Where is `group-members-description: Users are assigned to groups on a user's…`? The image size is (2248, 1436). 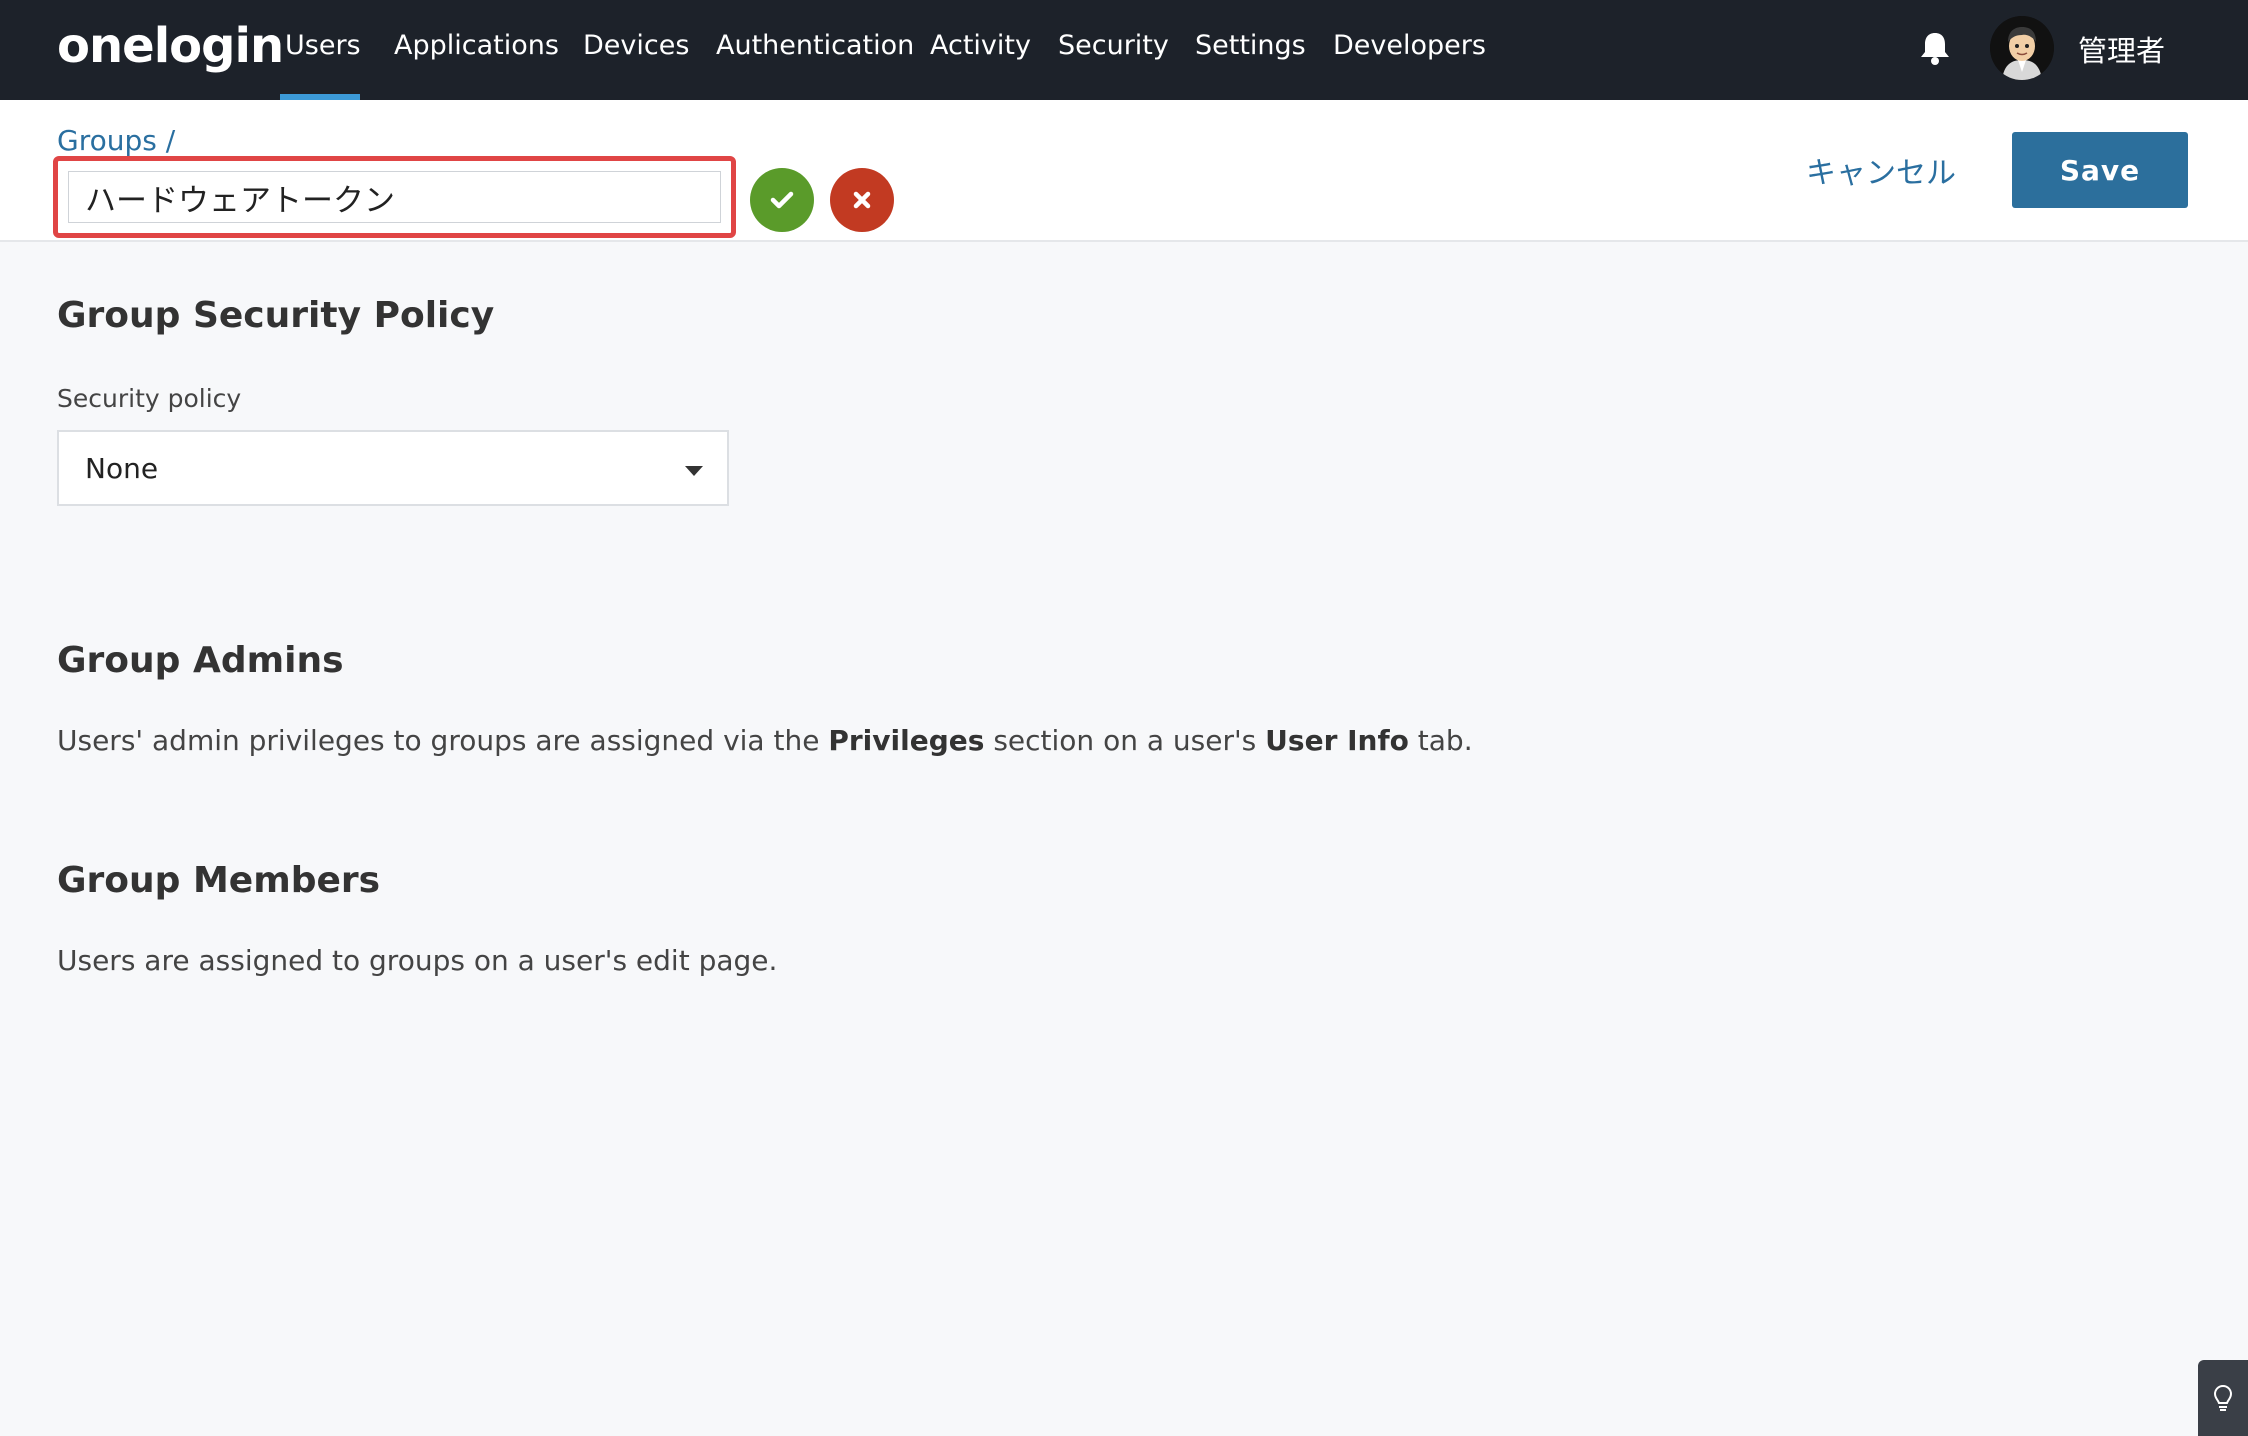 group-members-description: Users are assigned to groups on a user's… is located at coordinates (417, 960).